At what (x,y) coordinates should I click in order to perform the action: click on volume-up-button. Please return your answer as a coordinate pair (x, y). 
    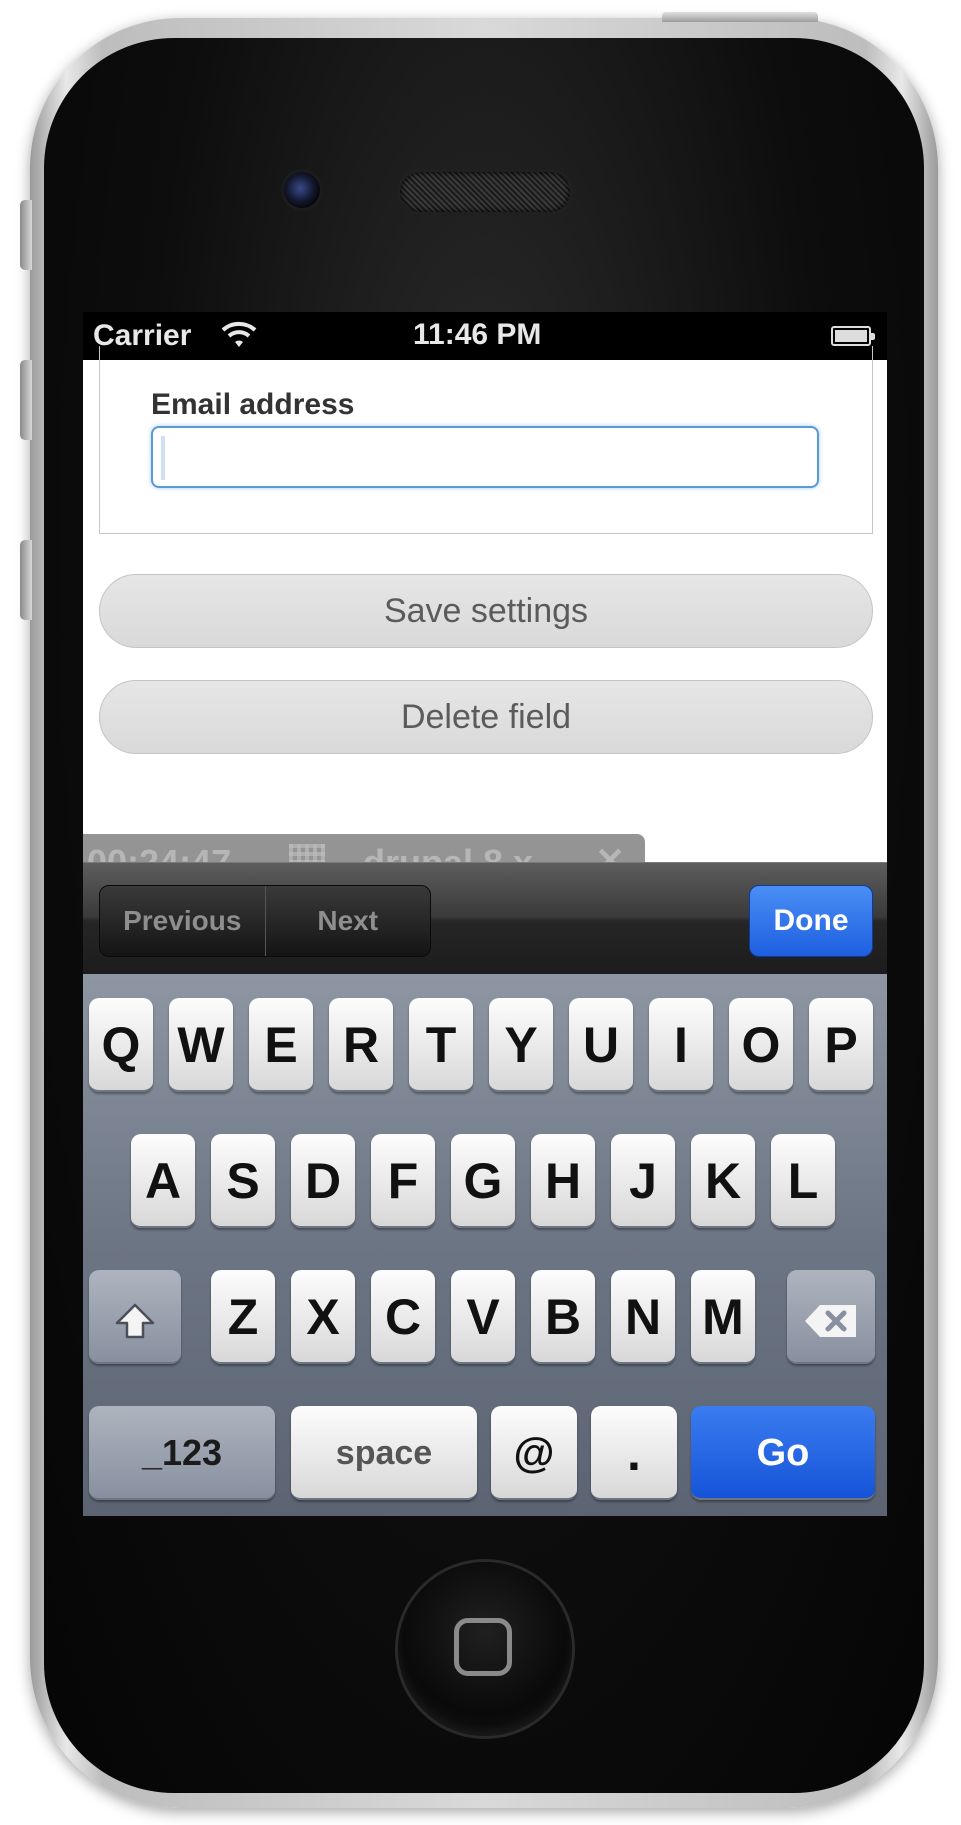
    Looking at the image, I should click on (26, 400).